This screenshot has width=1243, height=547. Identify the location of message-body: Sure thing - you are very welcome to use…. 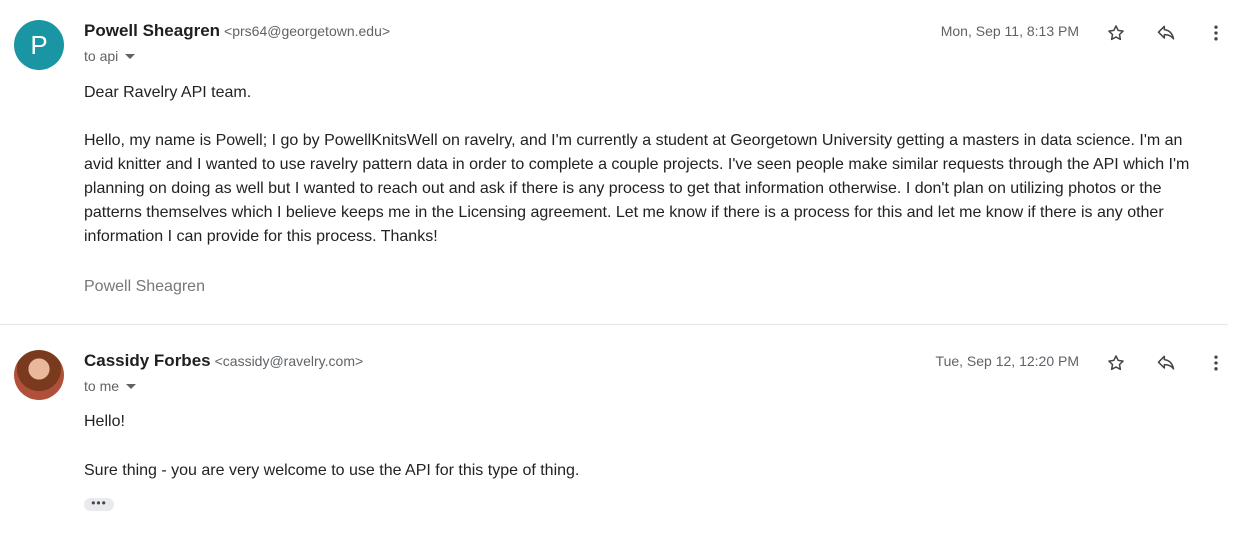
(332, 470).